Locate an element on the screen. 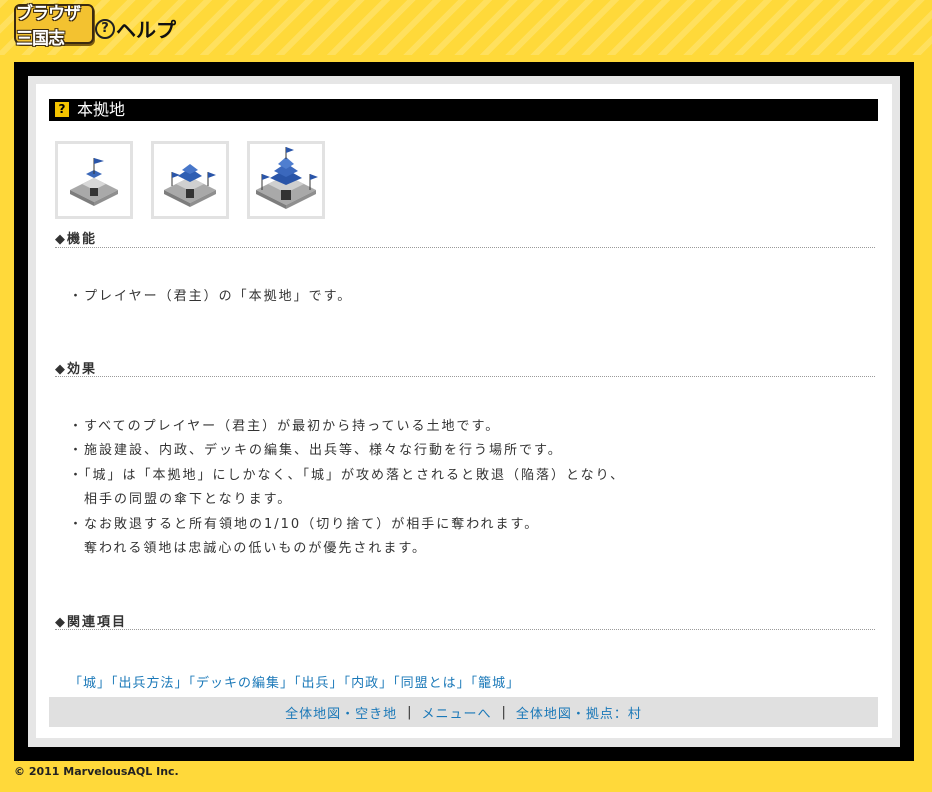 This screenshot has height=792, width=932. footer-navigation: 全体地図・空き地 | メニューへ | 全体地図・拠点：村 is located at coordinates (463, 712).